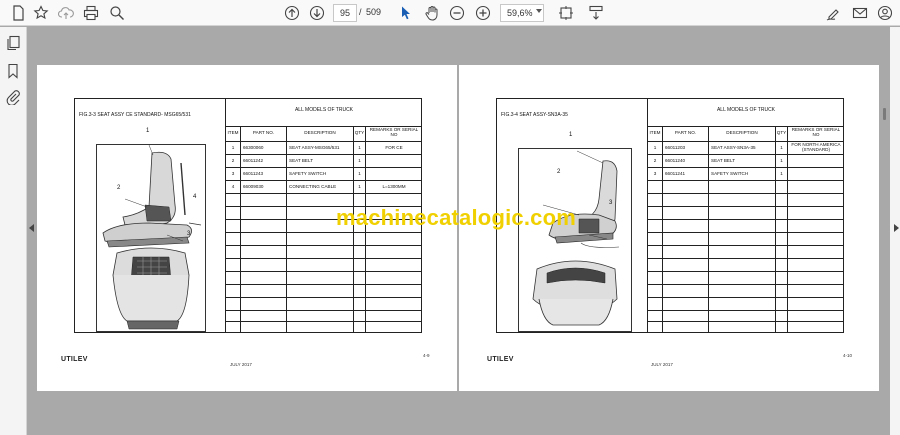 The width and height of the screenshot is (900, 435). I want to click on user-account-icon, so click(885, 13).